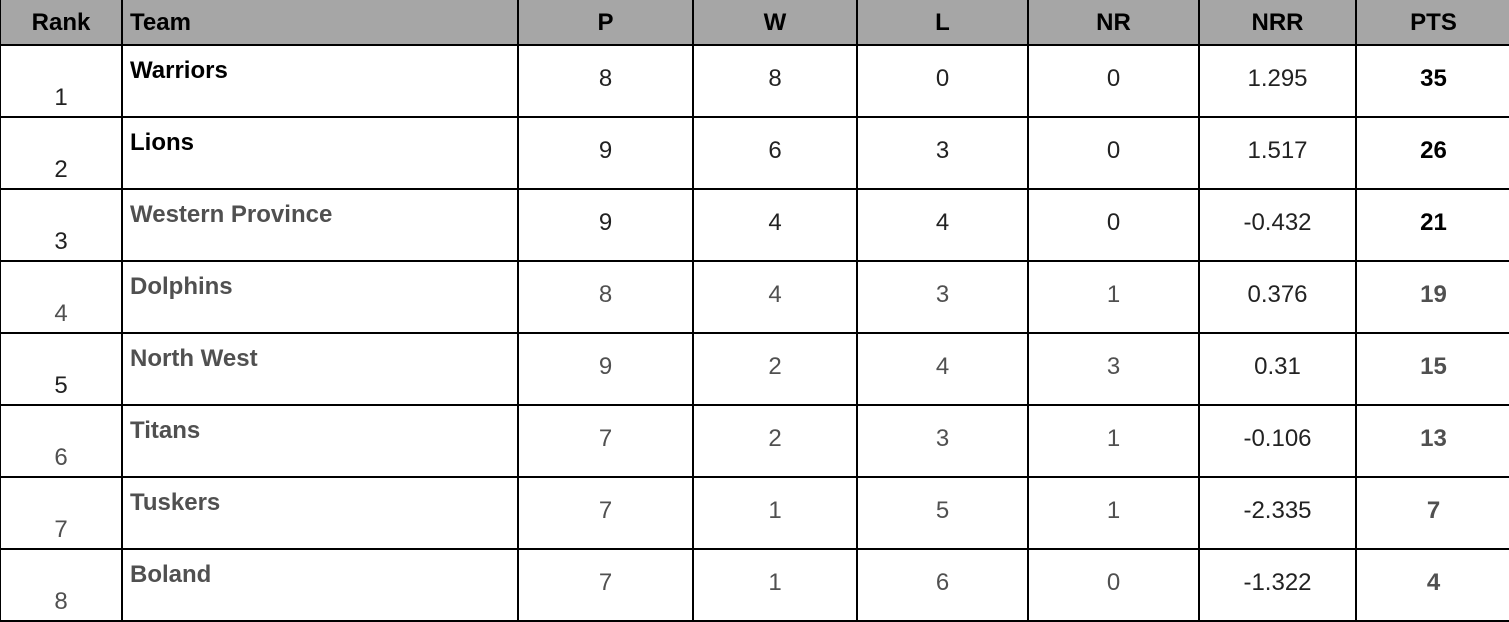  What do you see at coordinates (942, 81) in the screenshot?
I see `lost-cell: 0` at bounding box center [942, 81].